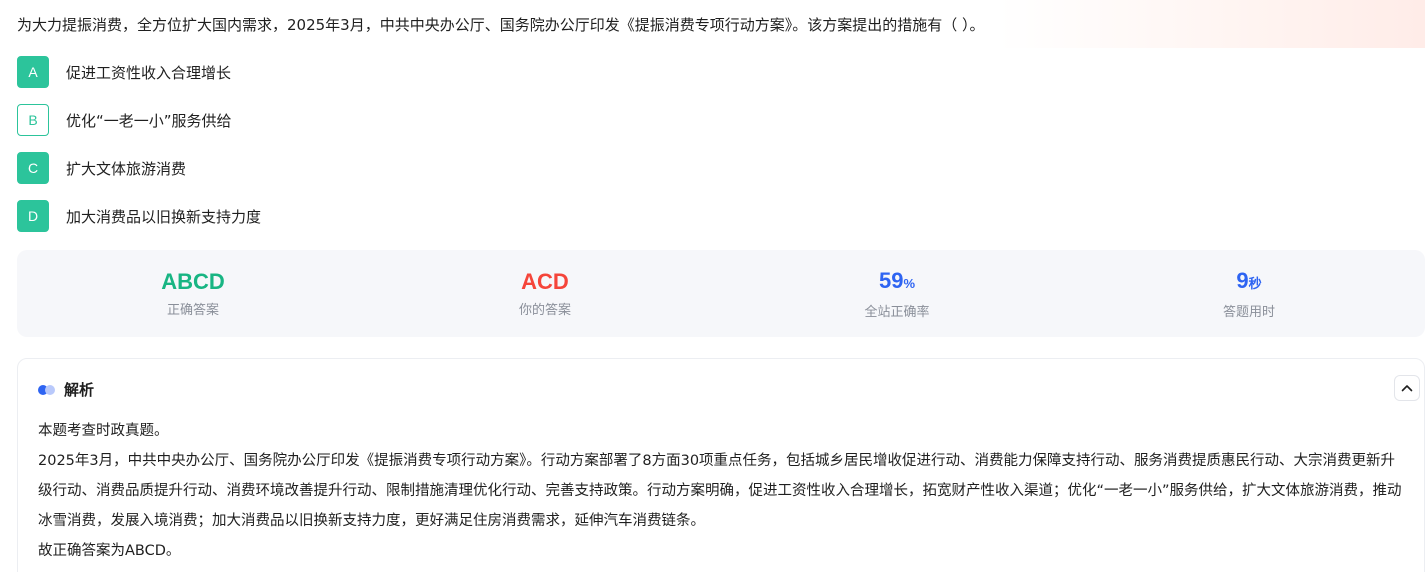 This screenshot has height=572, width=1425. I want to click on accuracy-unit: %, so click(909, 283).